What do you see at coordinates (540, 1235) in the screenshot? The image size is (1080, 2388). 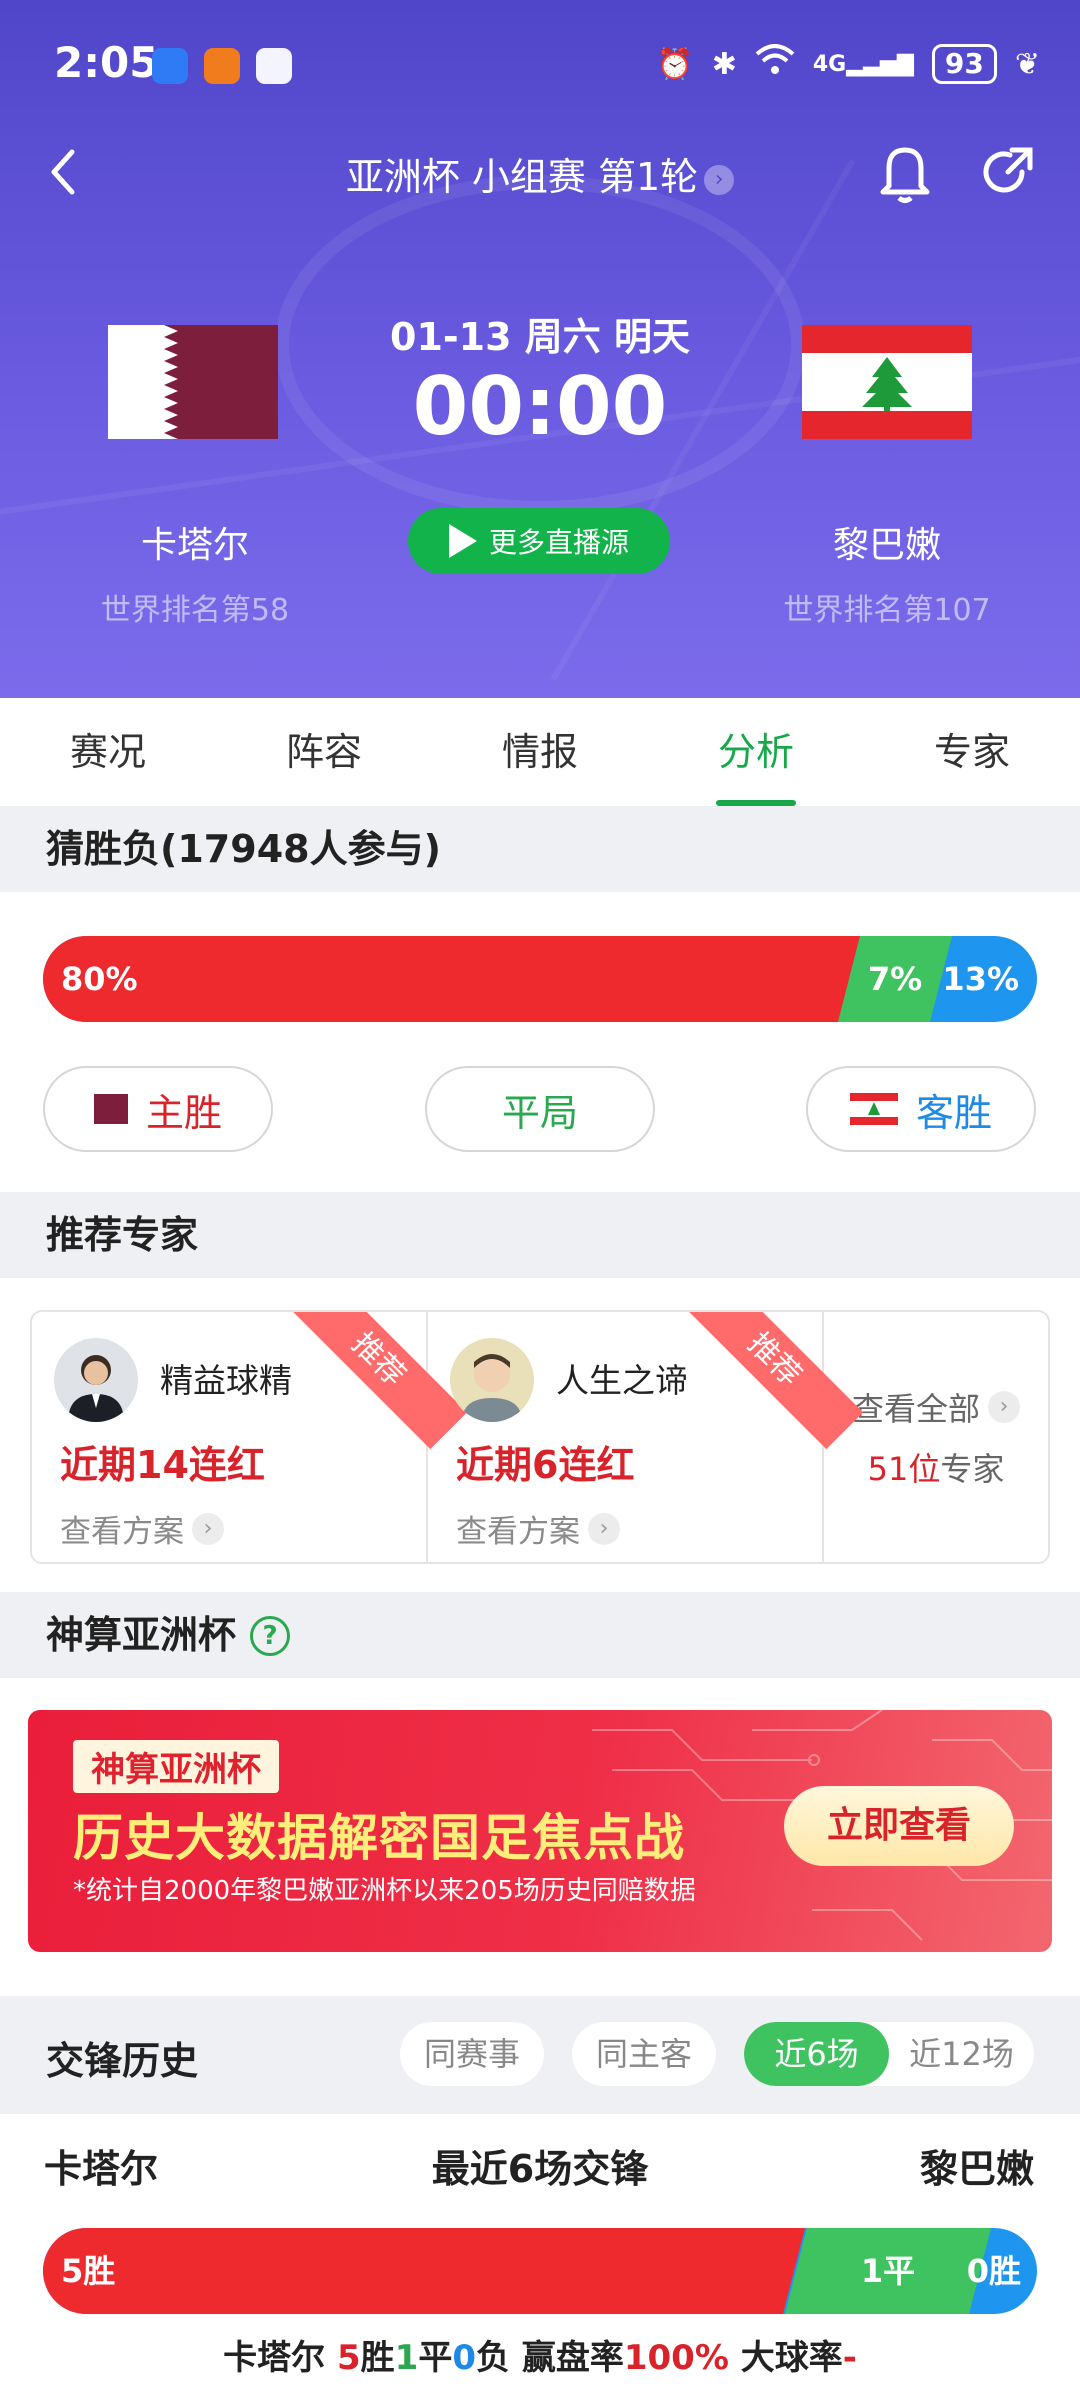 I see `experts-section-title: 推荐专家` at bounding box center [540, 1235].